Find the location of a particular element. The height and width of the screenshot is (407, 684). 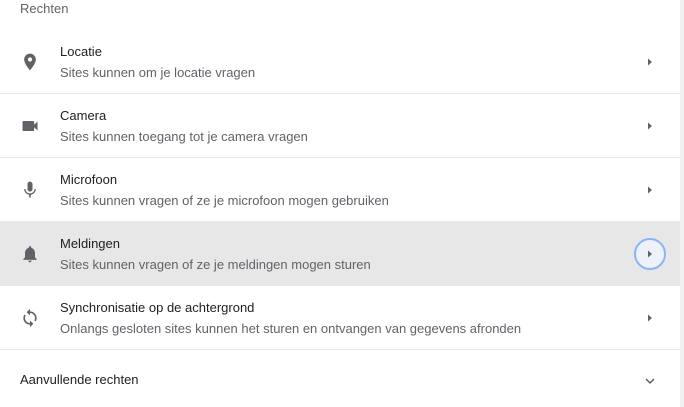

camera-icon is located at coordinates (30, 126).